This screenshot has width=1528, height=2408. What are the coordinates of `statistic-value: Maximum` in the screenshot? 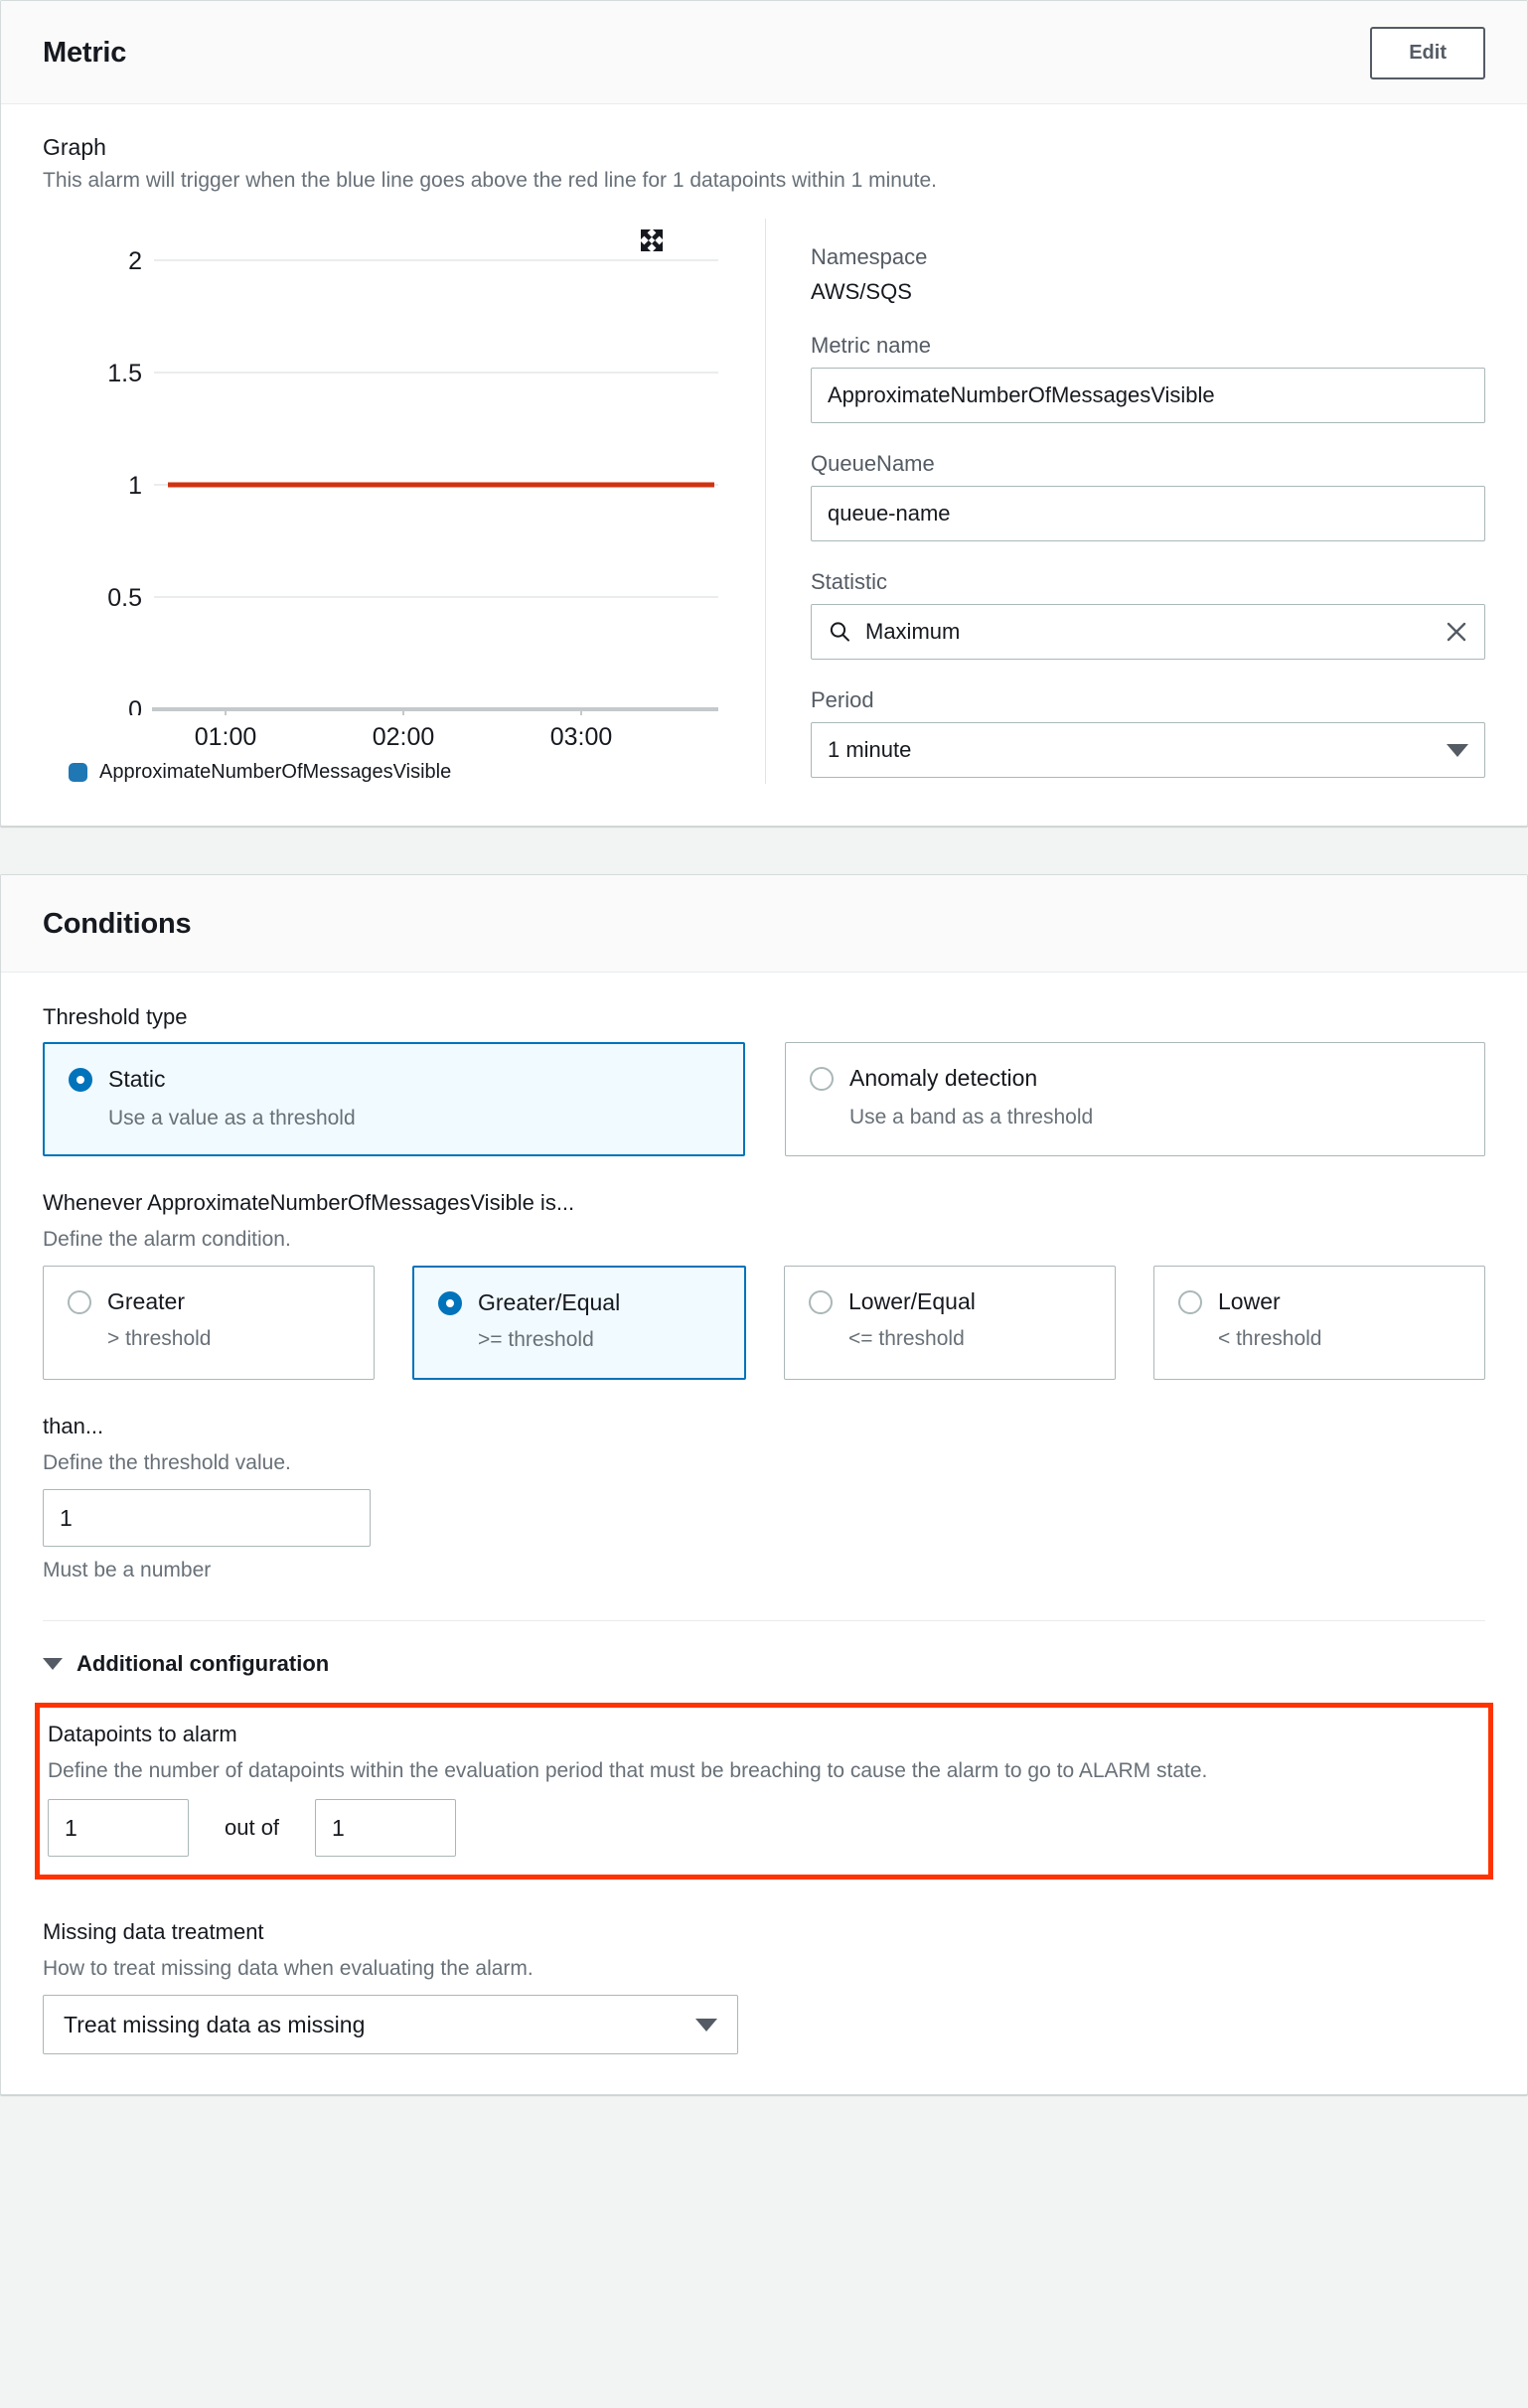 It's located at (913, 632).